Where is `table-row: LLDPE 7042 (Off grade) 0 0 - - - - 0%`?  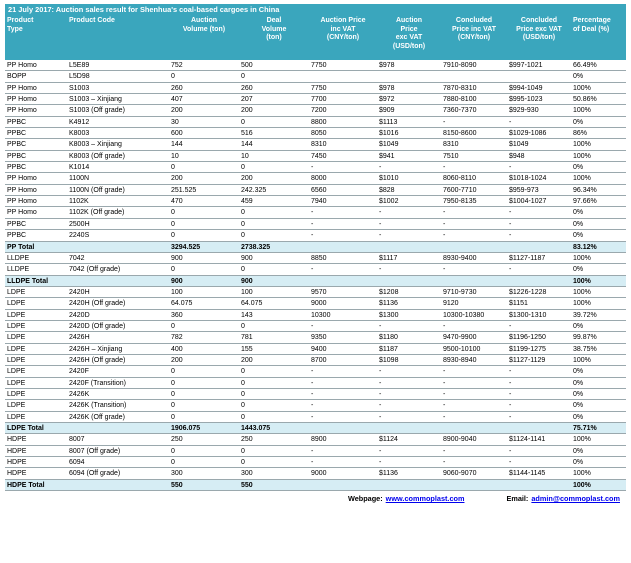 table-row: LLDPE 7042 (Off grade) 0 0 - - - - 0% is located at coordinates (315, 270).